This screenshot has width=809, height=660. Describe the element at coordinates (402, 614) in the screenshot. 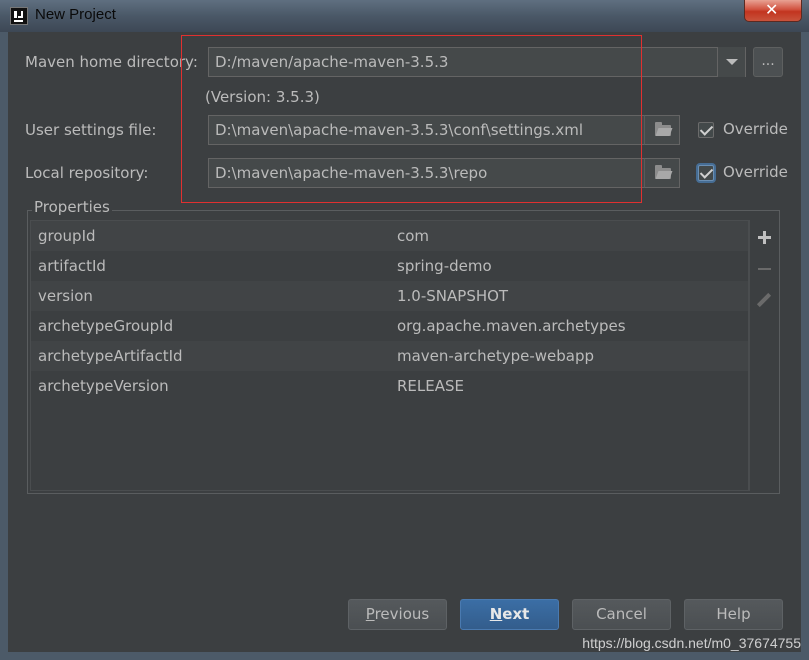

I see `previous-label-rest: revious` at that location.